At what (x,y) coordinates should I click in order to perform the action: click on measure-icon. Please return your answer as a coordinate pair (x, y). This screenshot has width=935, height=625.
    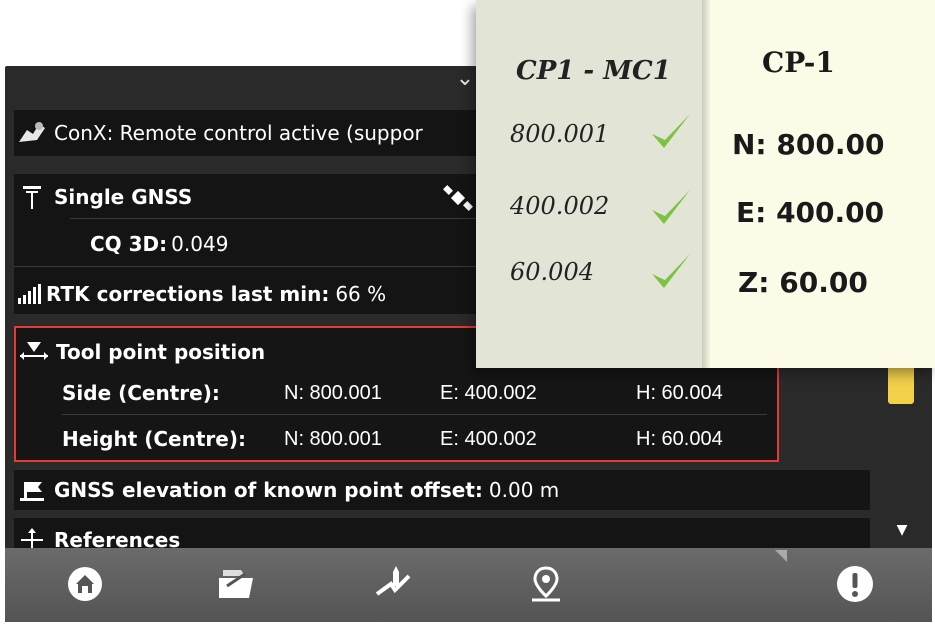
    Looking at the image, I should click on (393, 581).